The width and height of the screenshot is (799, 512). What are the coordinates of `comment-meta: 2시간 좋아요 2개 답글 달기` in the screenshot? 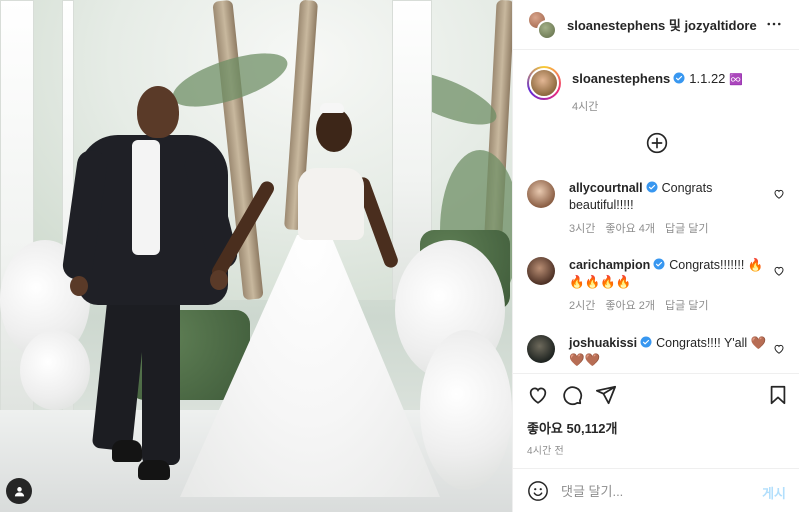 It's located at (683, 305).